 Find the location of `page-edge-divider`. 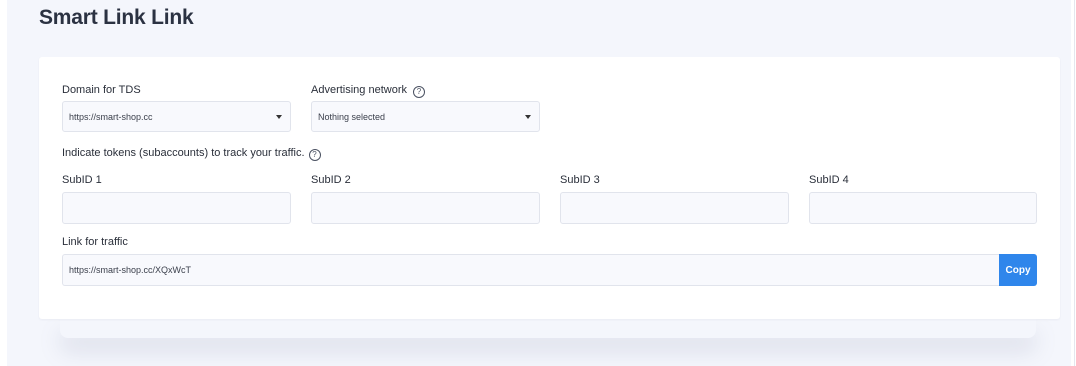

page-edge-divider is located at coordinates (1074, 183).